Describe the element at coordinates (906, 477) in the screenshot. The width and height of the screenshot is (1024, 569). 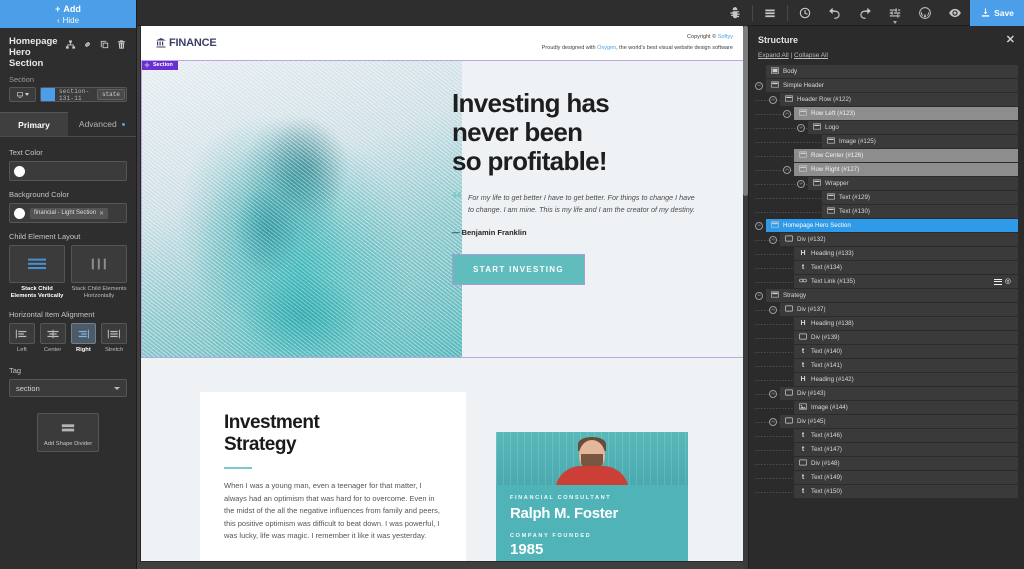
I see `structure-node: t Text (#149)` at that location.